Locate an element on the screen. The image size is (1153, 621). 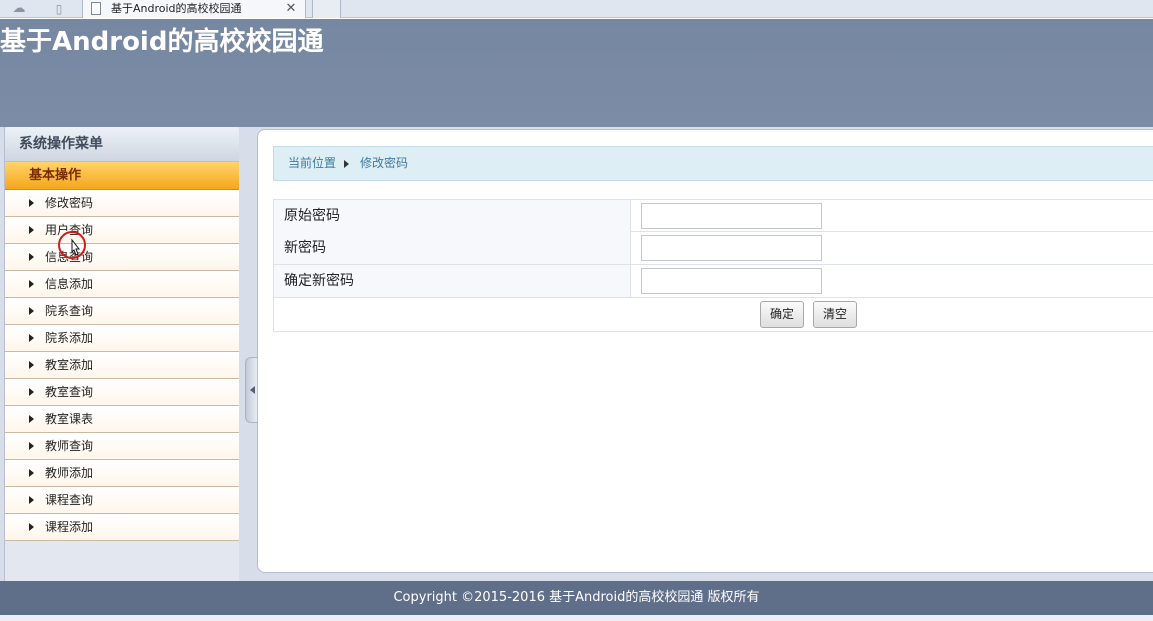
sidebar-item-classroom-schedule: 教室课表 is located at coordinates (122, 419).